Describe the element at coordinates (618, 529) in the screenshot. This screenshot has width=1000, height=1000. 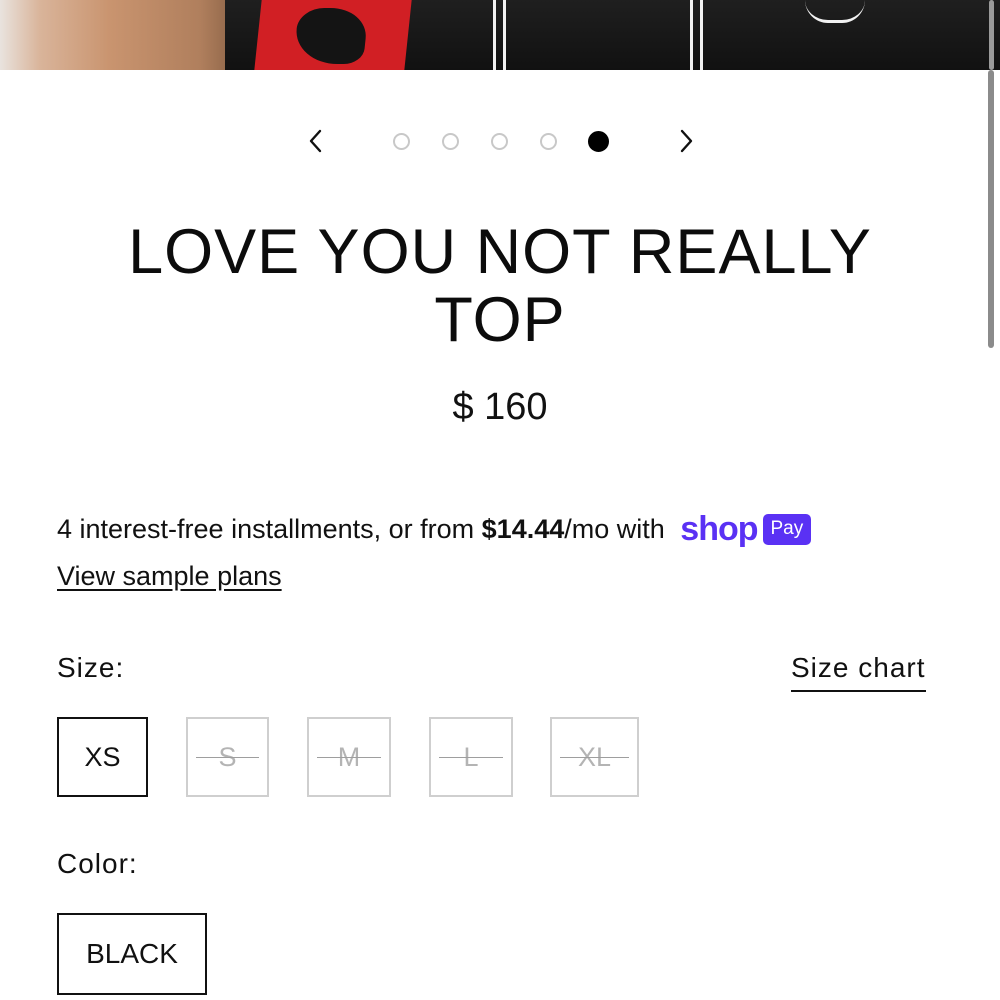
I see `installments-text-after: /mo with` at that location.